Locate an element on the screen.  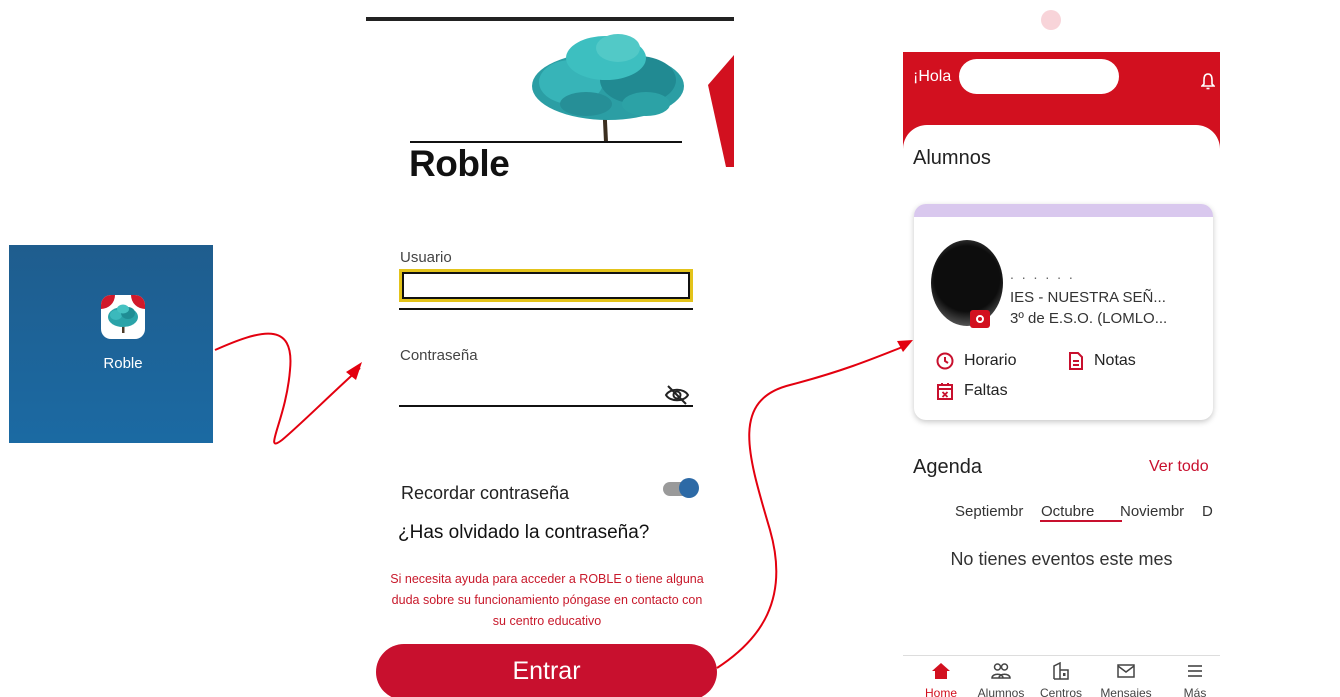
schedule-button: Horario is located at coordinates (976, 361).